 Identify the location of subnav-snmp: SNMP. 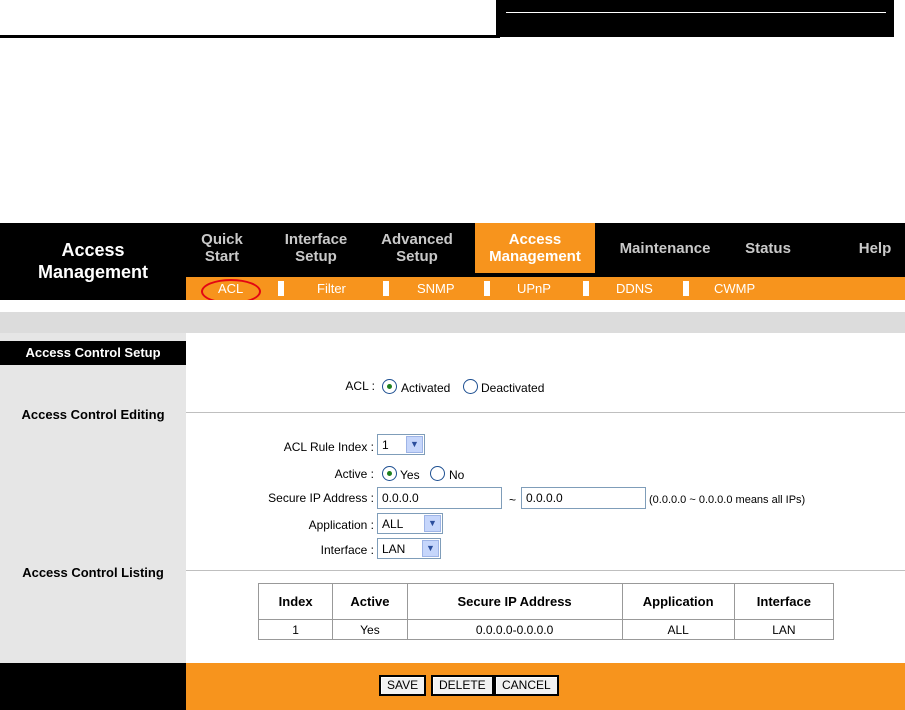
(436, 288).